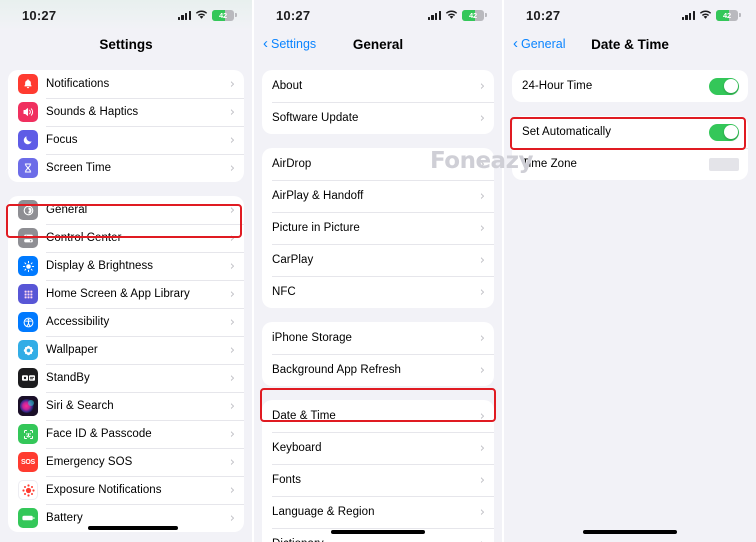 The image size is (756, 542). Describe the element at coordinates (284, 292) in the screenshot. I see `list-item-label: NFC` at that location.